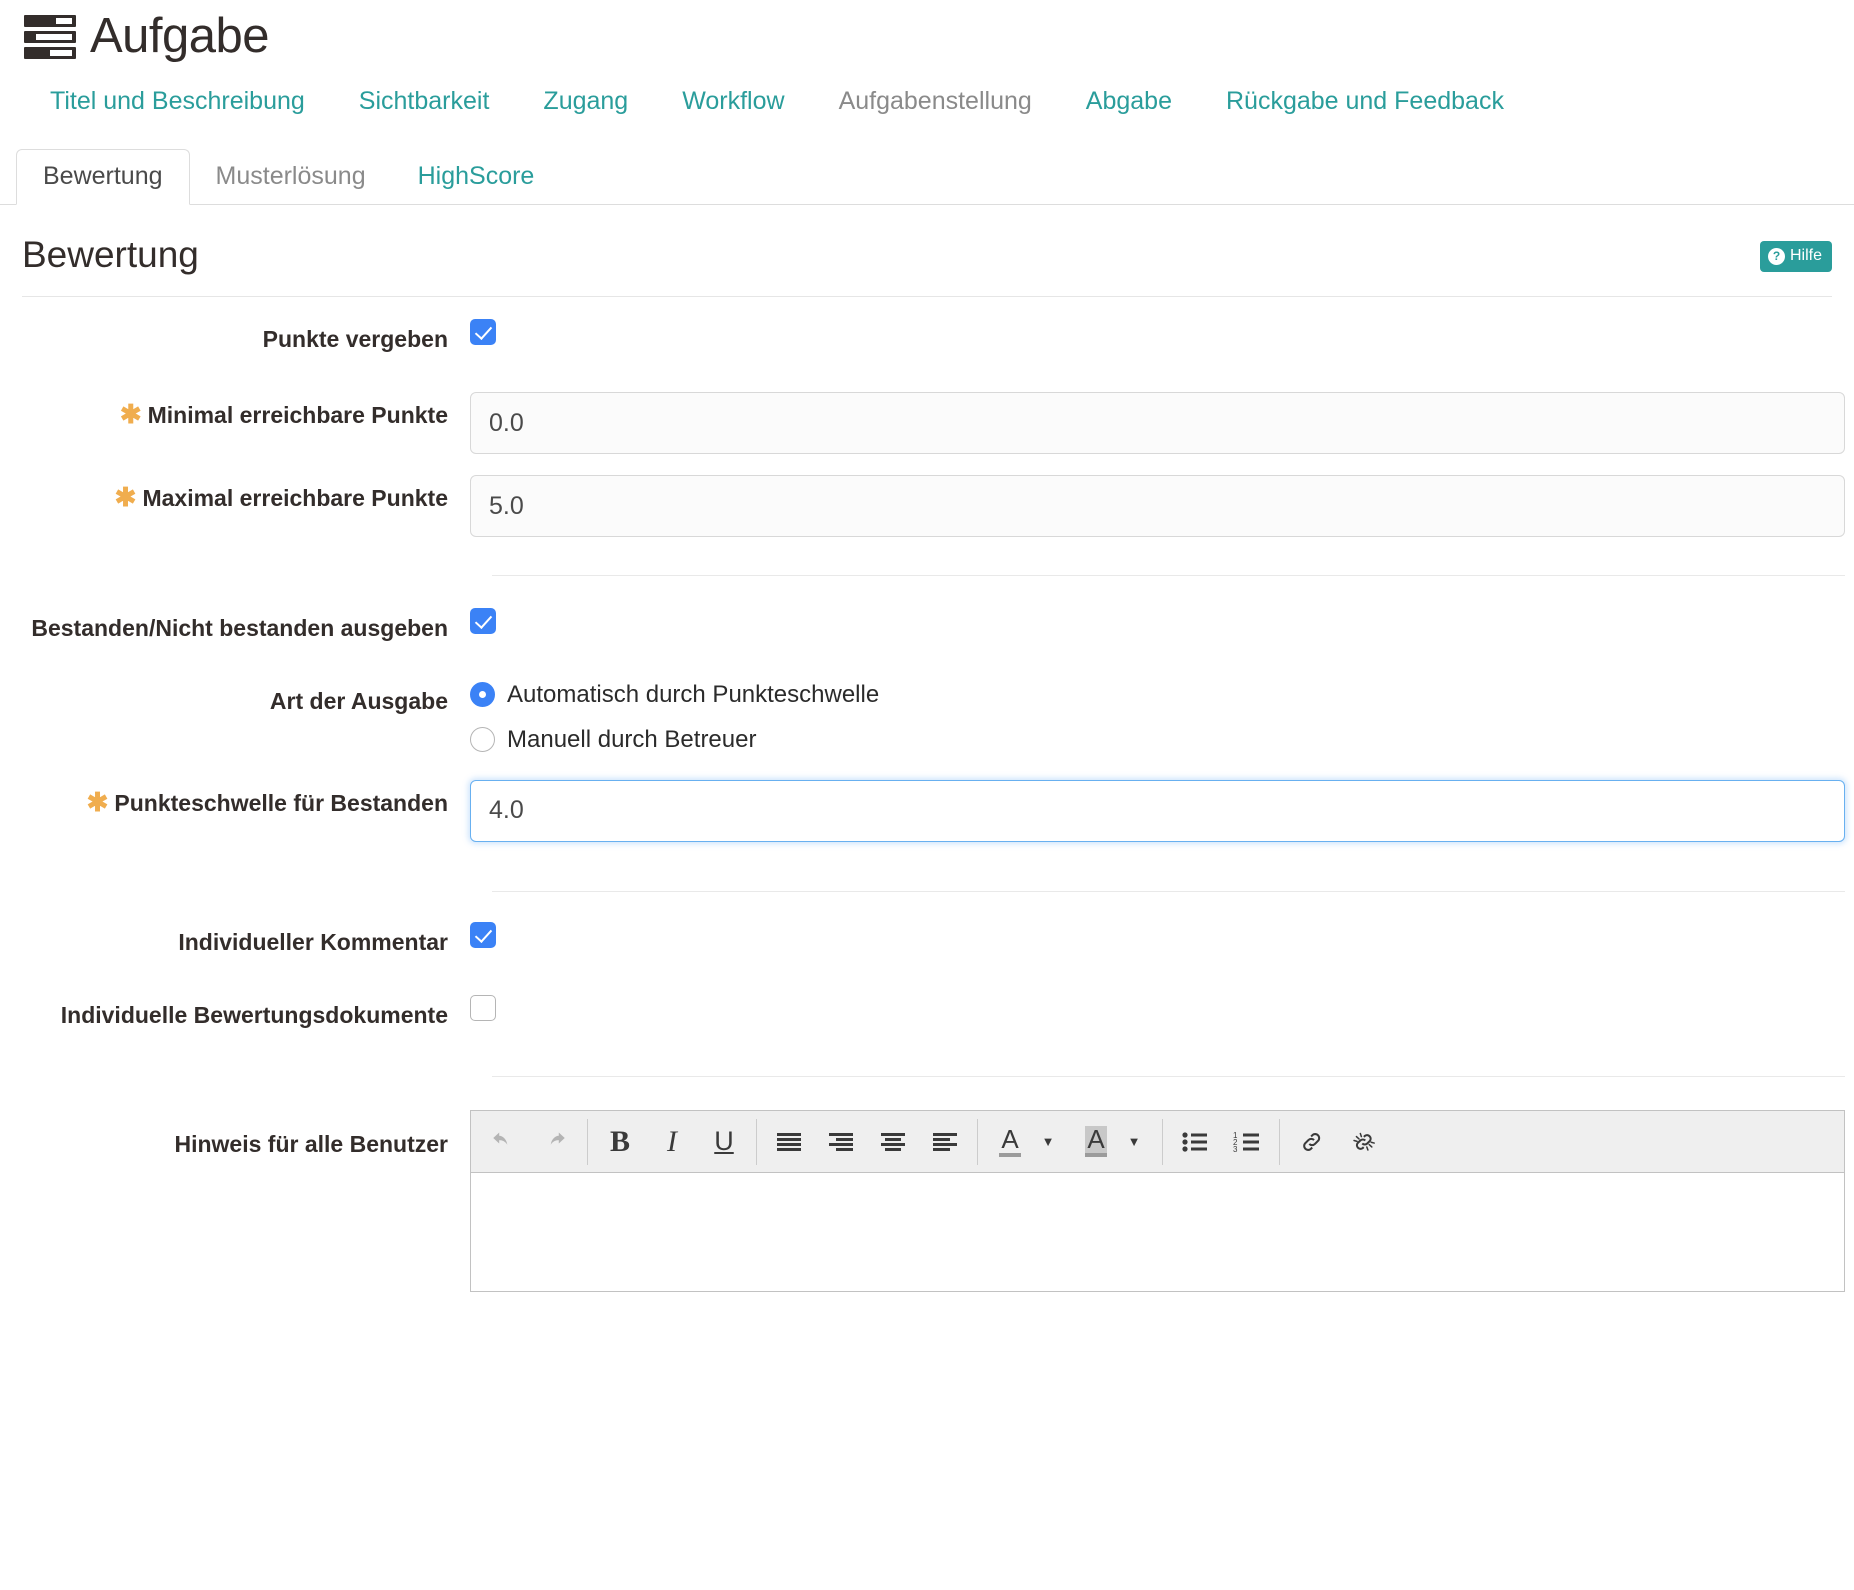 The image size is (1854, 1590). I want to click on label-art-der-ausgabe: Art der Ausgabe, so click(358, 700).